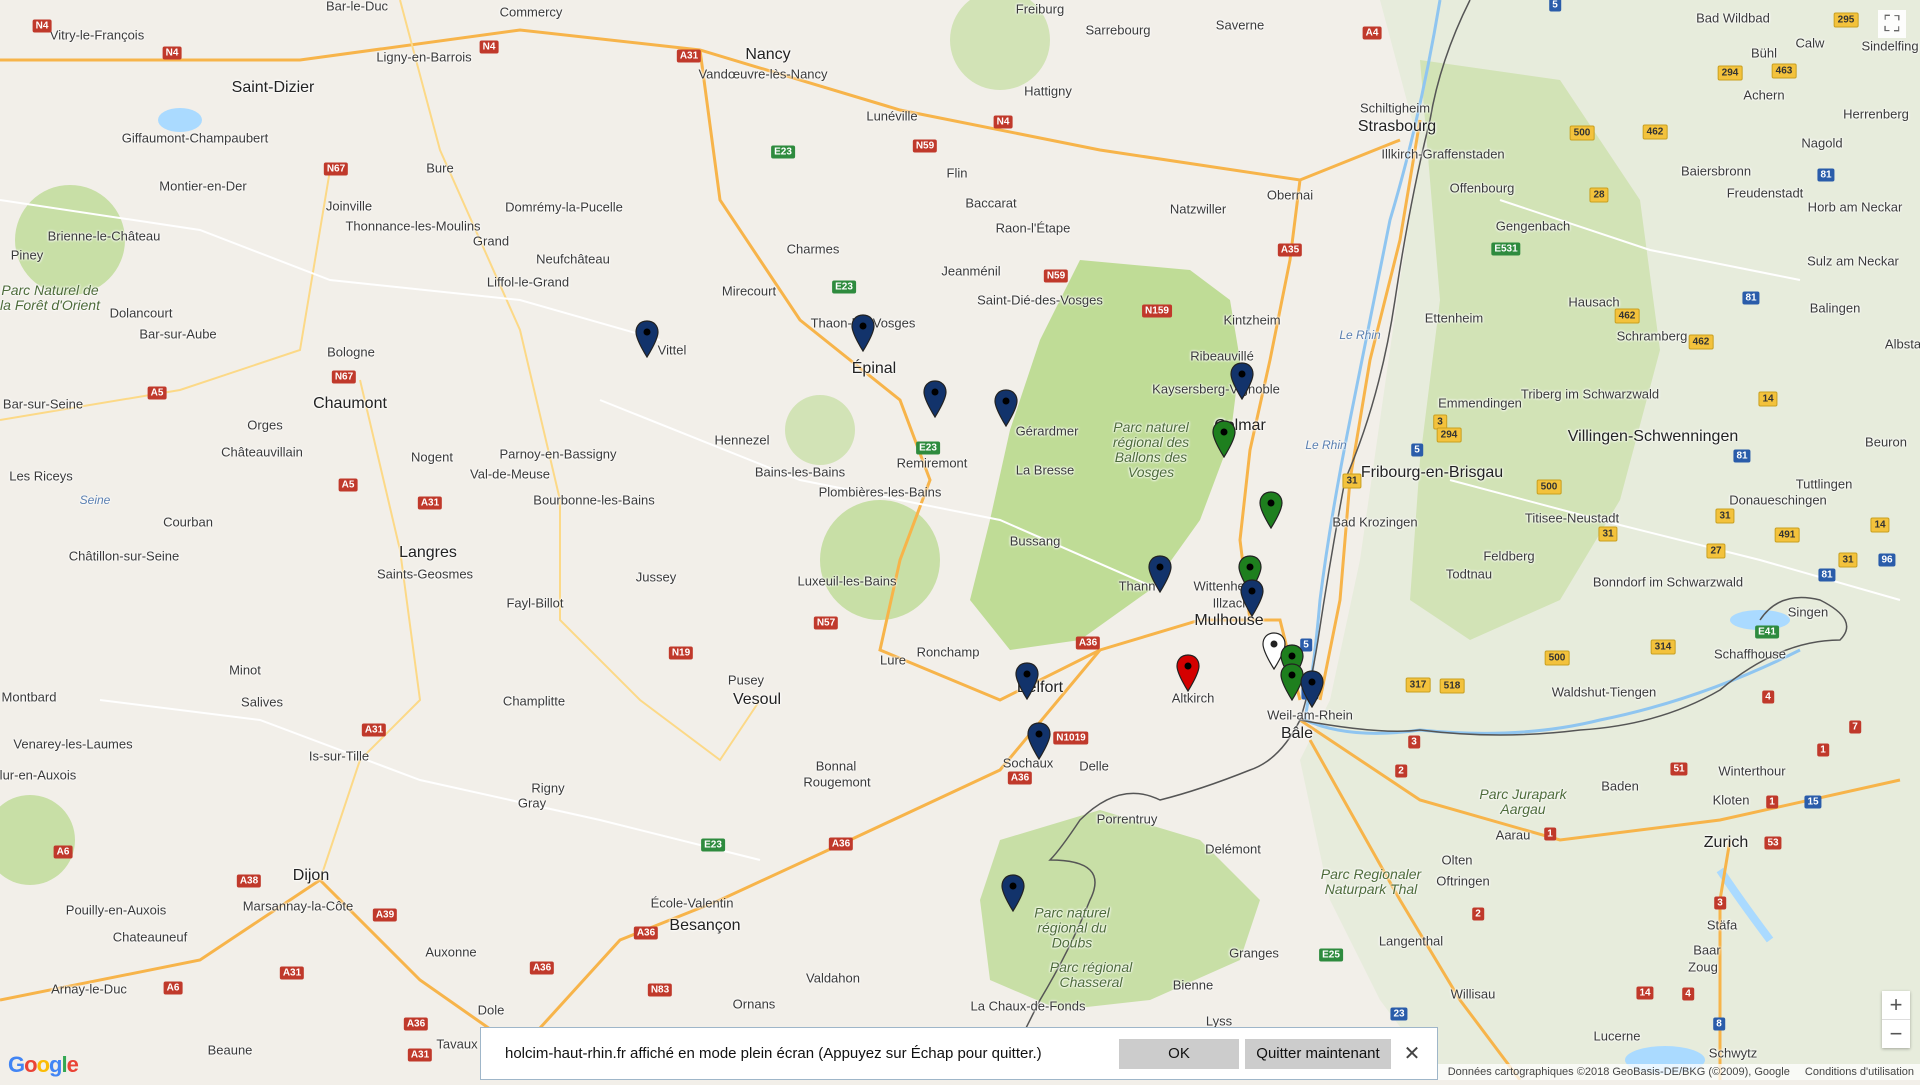  What do you see at coordinates (1707, 950) in the screenshot?
I see `place-label: Baar` at bounding box center [1707, 950].